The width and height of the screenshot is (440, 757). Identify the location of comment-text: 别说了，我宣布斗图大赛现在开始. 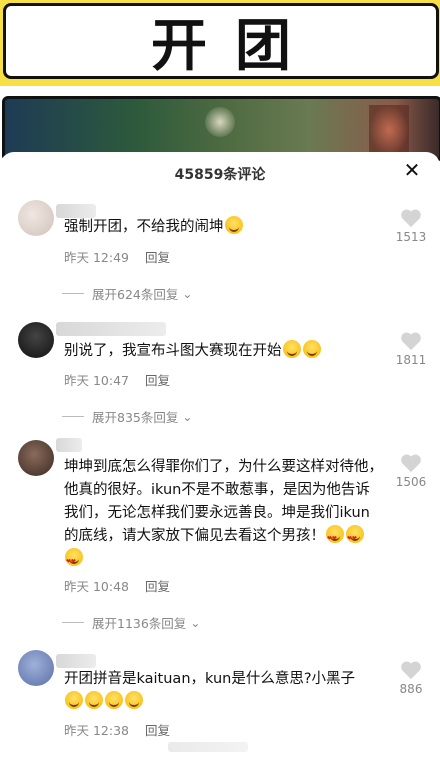
(224, 351).